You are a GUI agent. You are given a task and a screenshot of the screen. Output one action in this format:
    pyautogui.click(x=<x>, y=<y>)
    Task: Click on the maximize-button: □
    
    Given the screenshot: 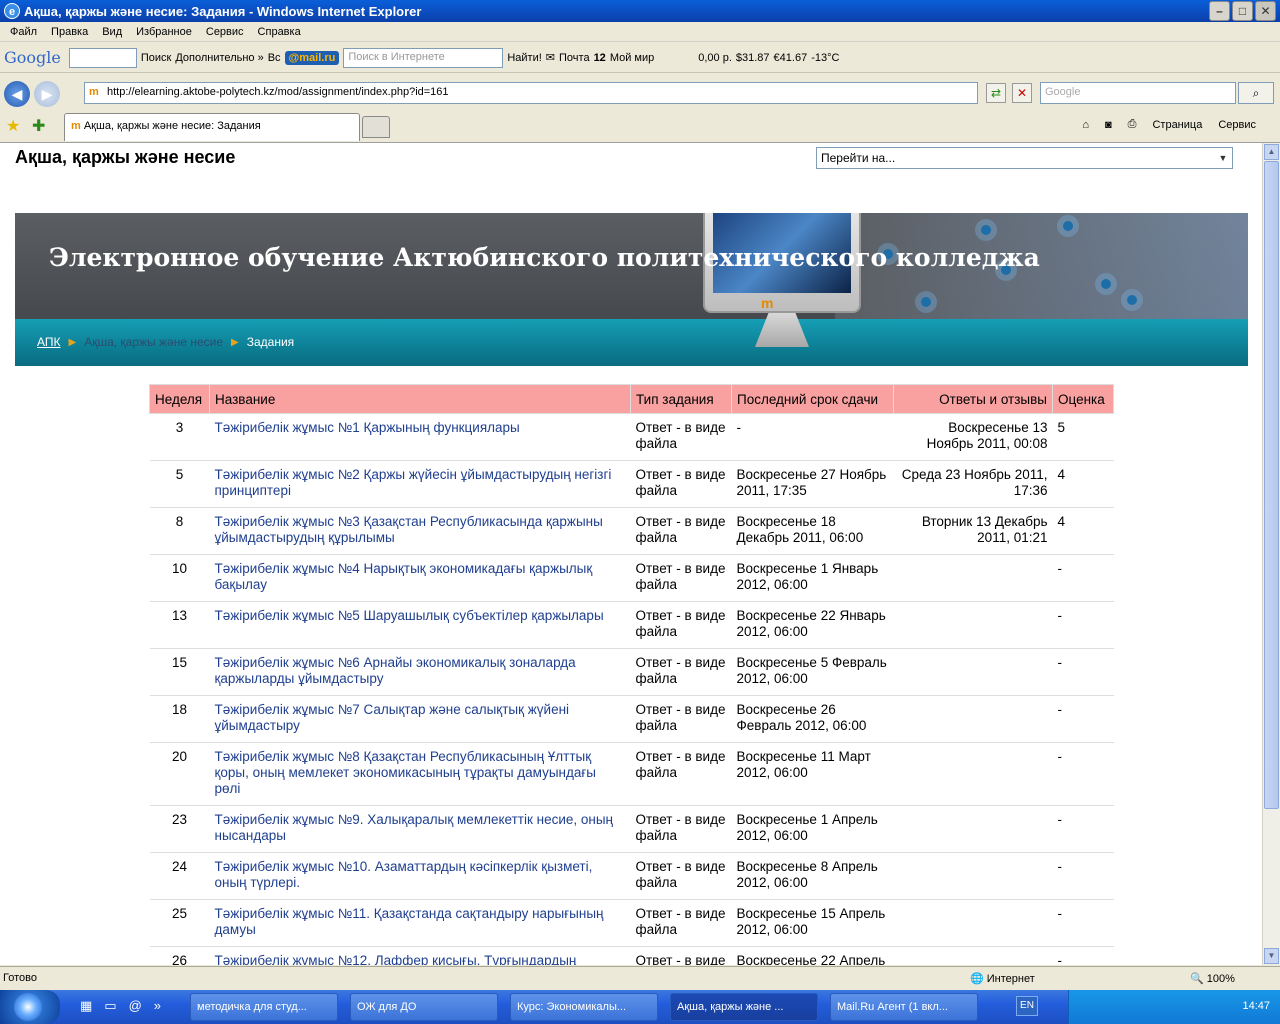 What is the action you would take?
    pyautogui.click(x=1242, y=11)
    